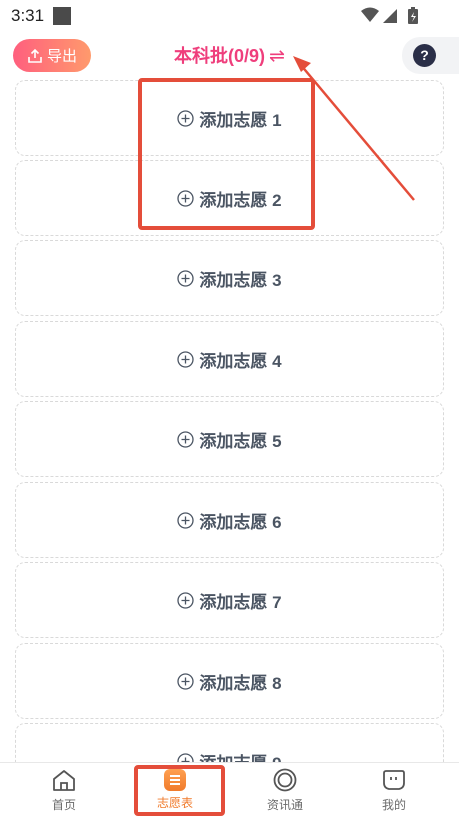  I want to click on add-slot-button: 添加志愿 9, so click(229, 742).